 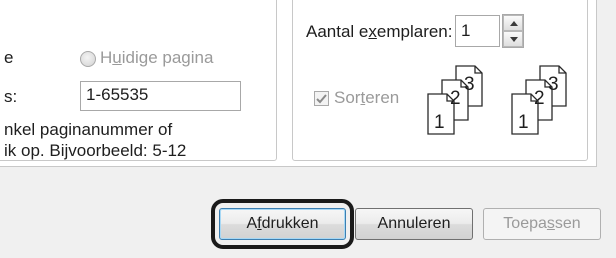 I want to click on collate-stack-1-label-2: 2, so click(x=455, y=98).